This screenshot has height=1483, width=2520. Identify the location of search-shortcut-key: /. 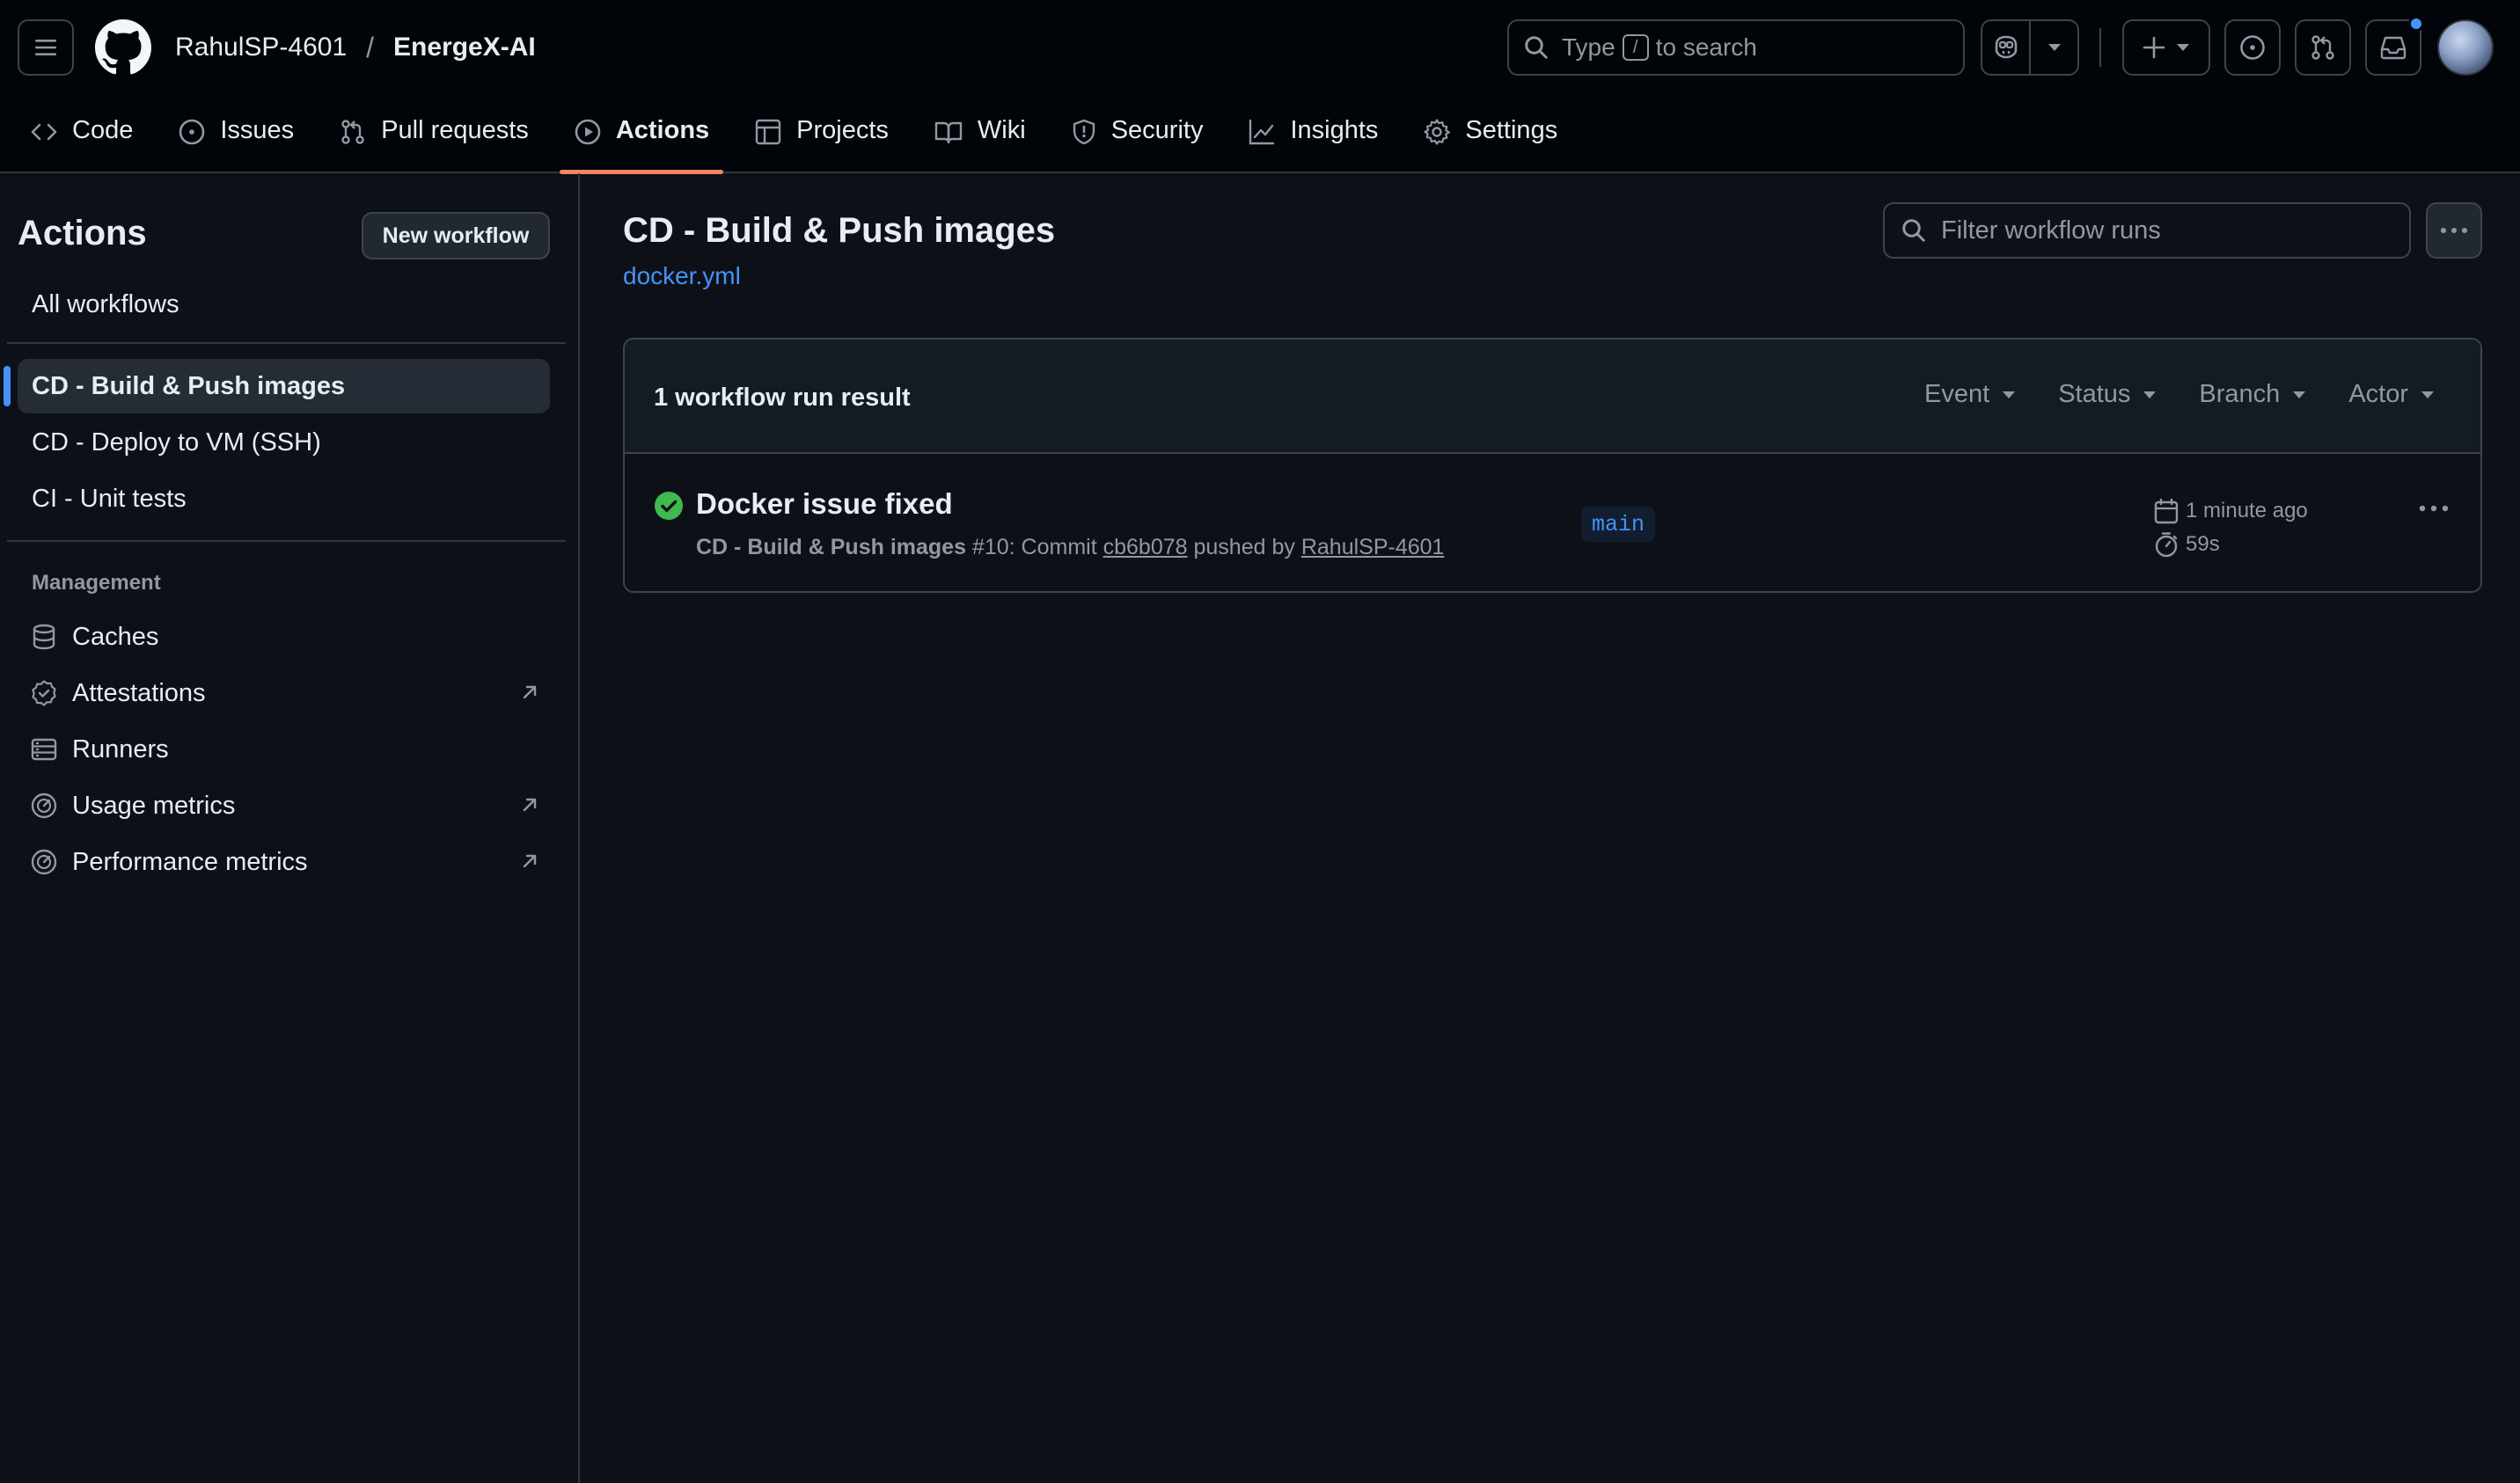
(1635, 47).